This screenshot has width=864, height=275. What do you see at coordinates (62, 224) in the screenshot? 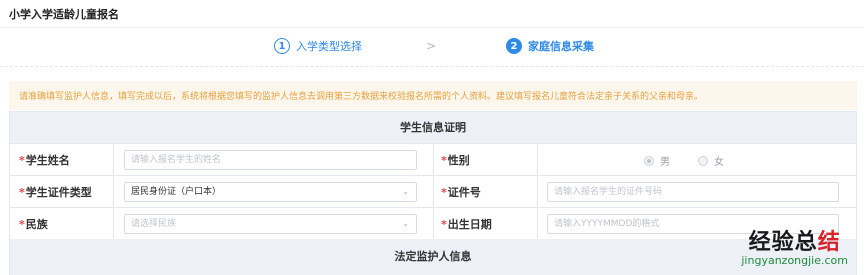
I see `ethnicity-label: *民族` at bounding box center [62, 224].